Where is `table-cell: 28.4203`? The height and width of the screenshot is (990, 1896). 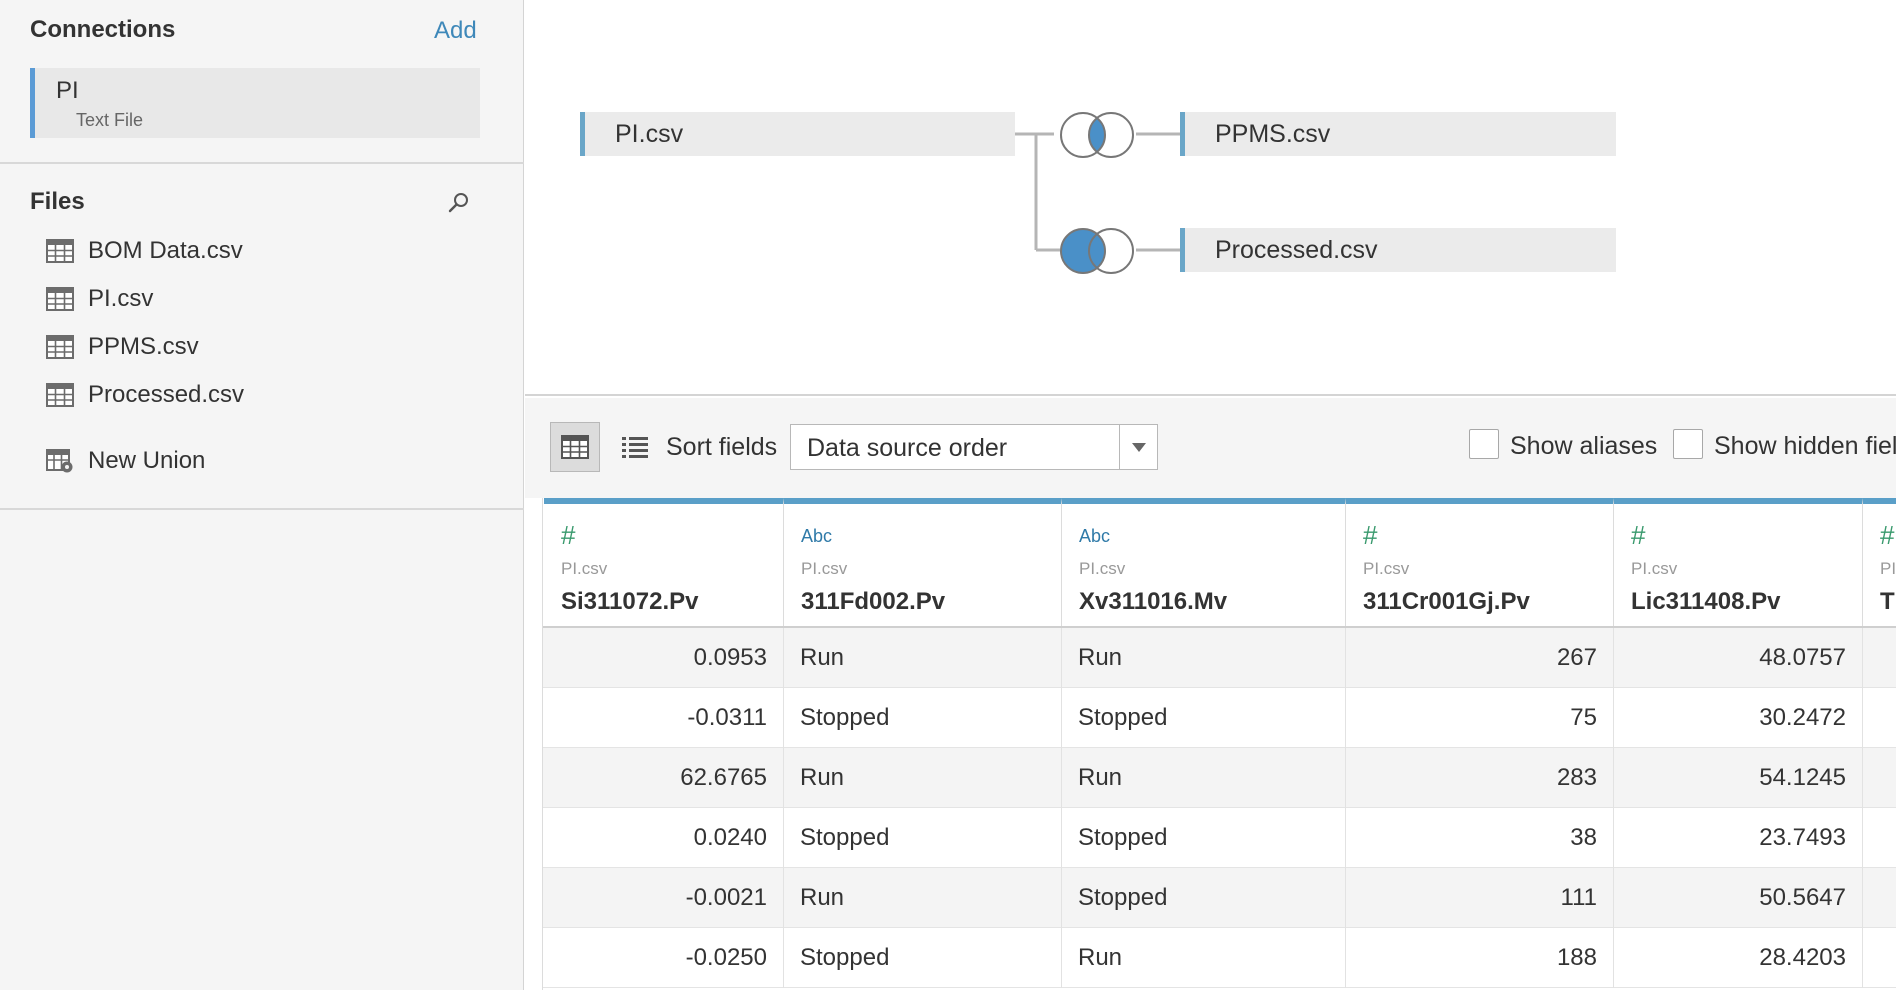
table-cell: 28.4203 is located at coordinates (1738, 958).